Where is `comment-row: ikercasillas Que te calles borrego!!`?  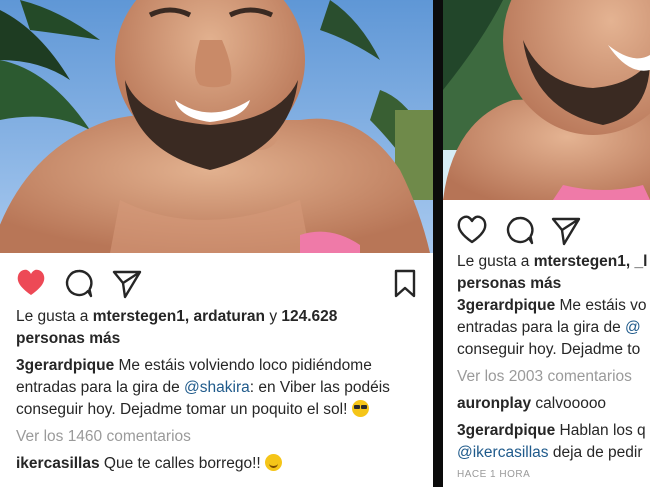 comment-row: ikercasillas Que te calles borrego!! is located at coordinates (216, 464).